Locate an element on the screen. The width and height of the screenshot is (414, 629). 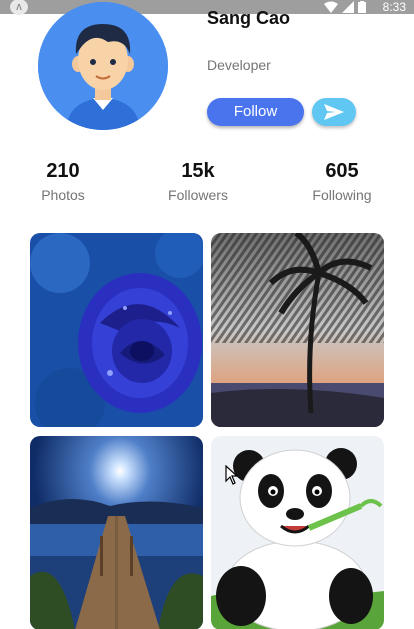
signal-icon is located at coordinates (348, 7).